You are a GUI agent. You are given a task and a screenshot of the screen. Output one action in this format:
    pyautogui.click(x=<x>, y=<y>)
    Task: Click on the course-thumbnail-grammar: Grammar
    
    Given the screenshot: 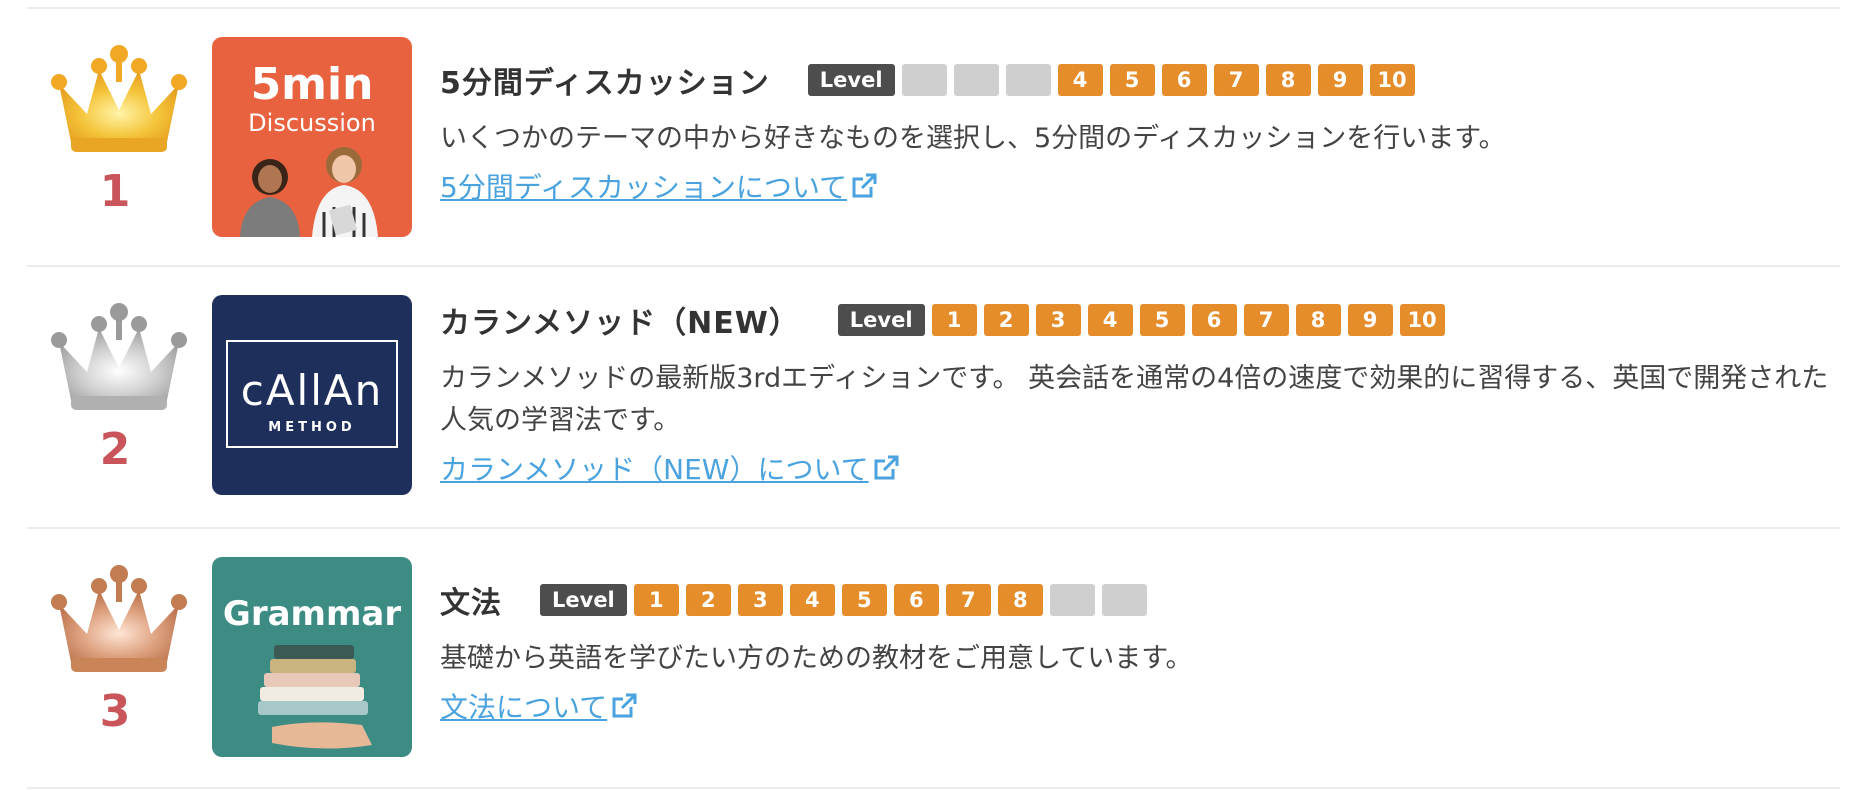 What is the action you would take?
    pyautogui.click(x=312, y=657)
    